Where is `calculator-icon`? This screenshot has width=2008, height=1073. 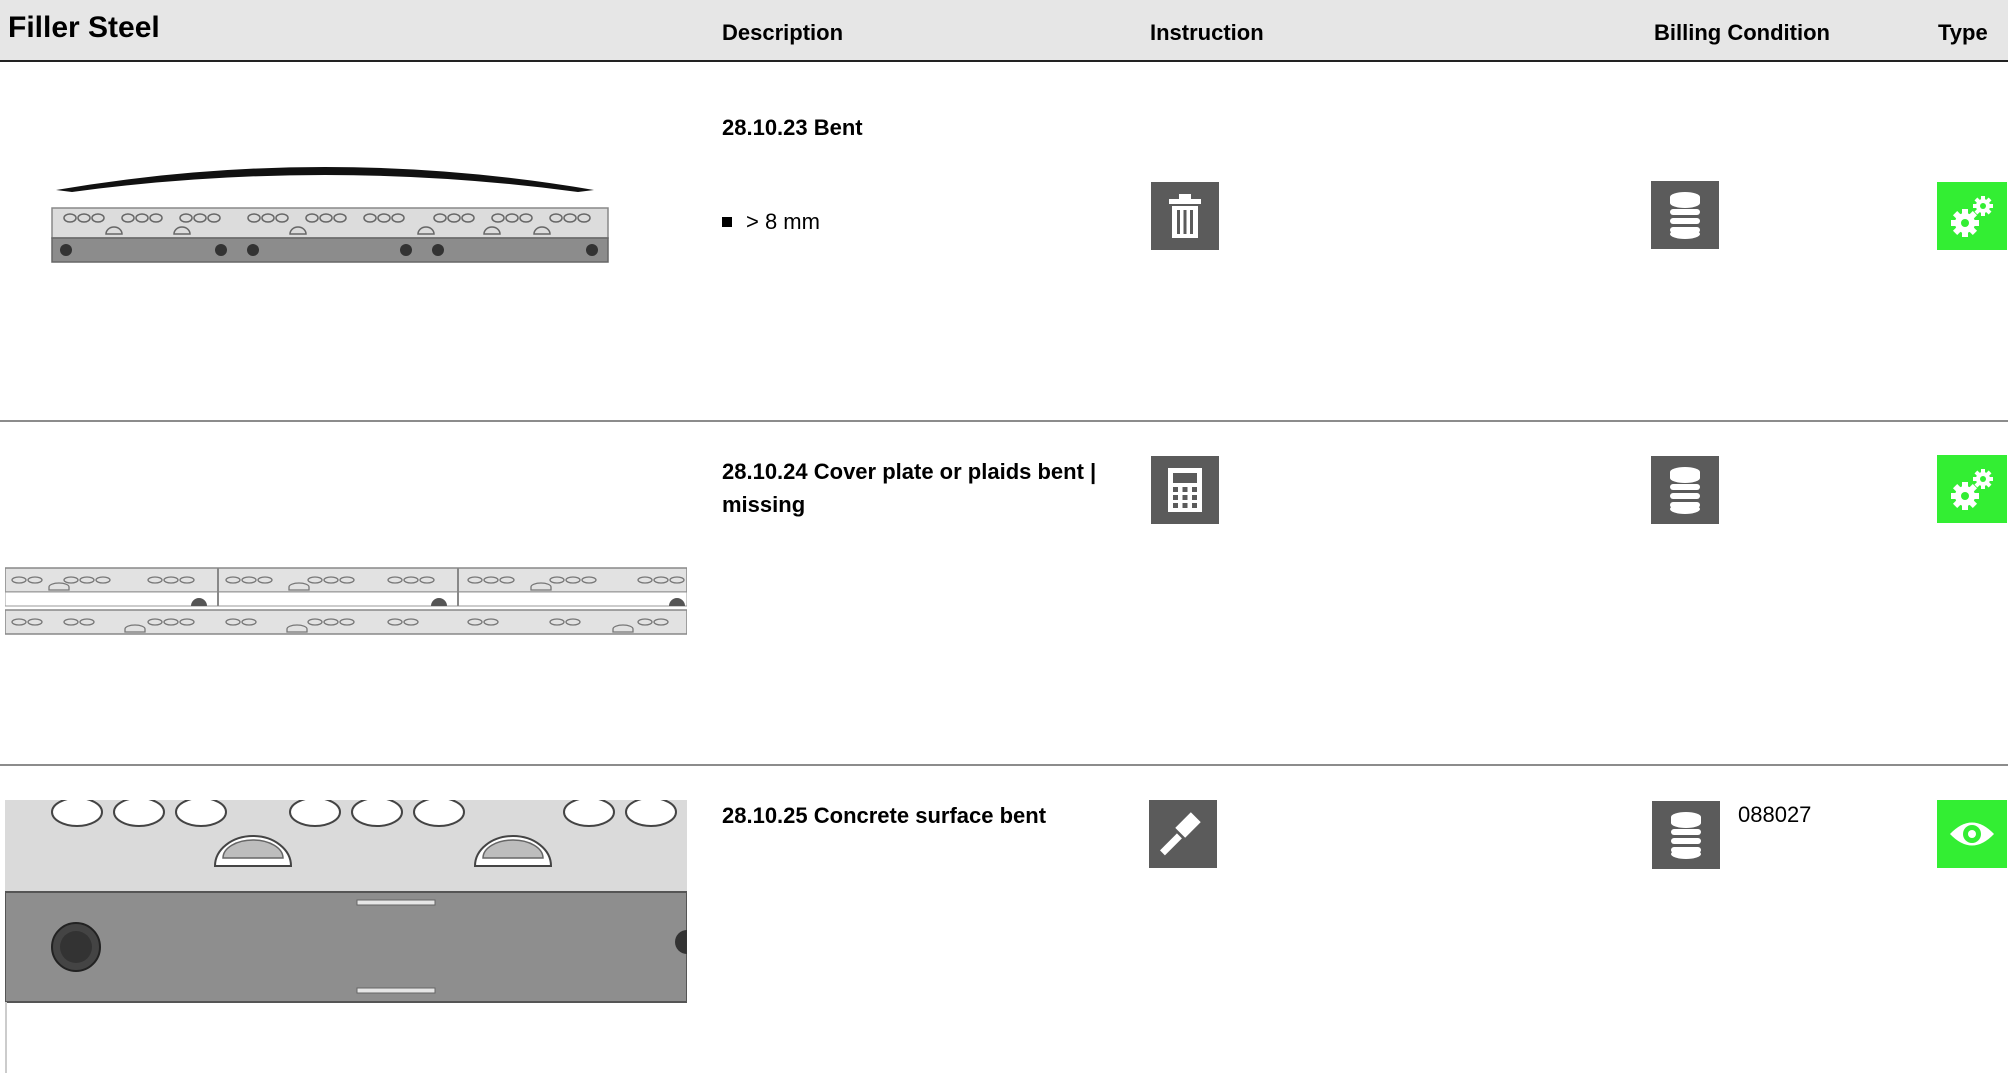
calculator-icon is located at coordinates (1185, 490).